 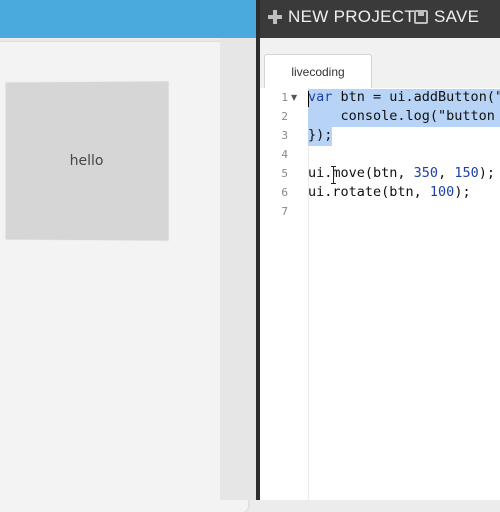 I want to click on preview-side-strip, so click(x=238, y=269).